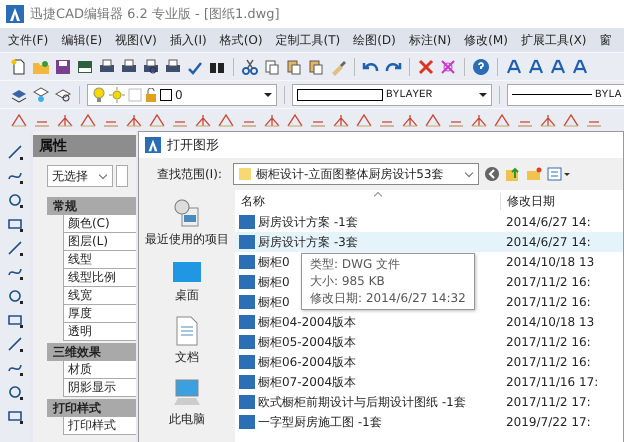 The height and width of the screenshot is (442, 624). Describe the element at coordinates (430, 40) in the screenshot. I see `menu-item: 标注(N)` at that location.